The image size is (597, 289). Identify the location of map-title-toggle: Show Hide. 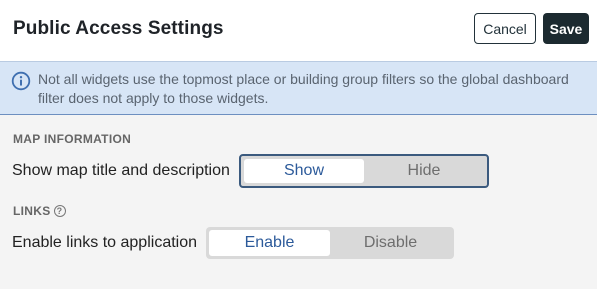
(364, 171).